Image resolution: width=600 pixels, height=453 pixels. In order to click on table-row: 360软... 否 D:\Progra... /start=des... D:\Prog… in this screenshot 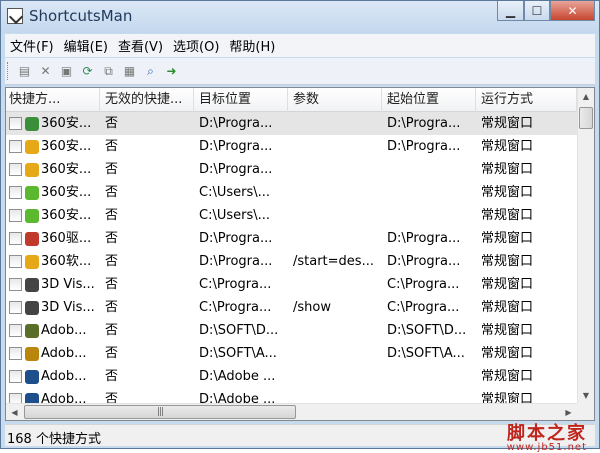, I will do `click(291, 261)`.